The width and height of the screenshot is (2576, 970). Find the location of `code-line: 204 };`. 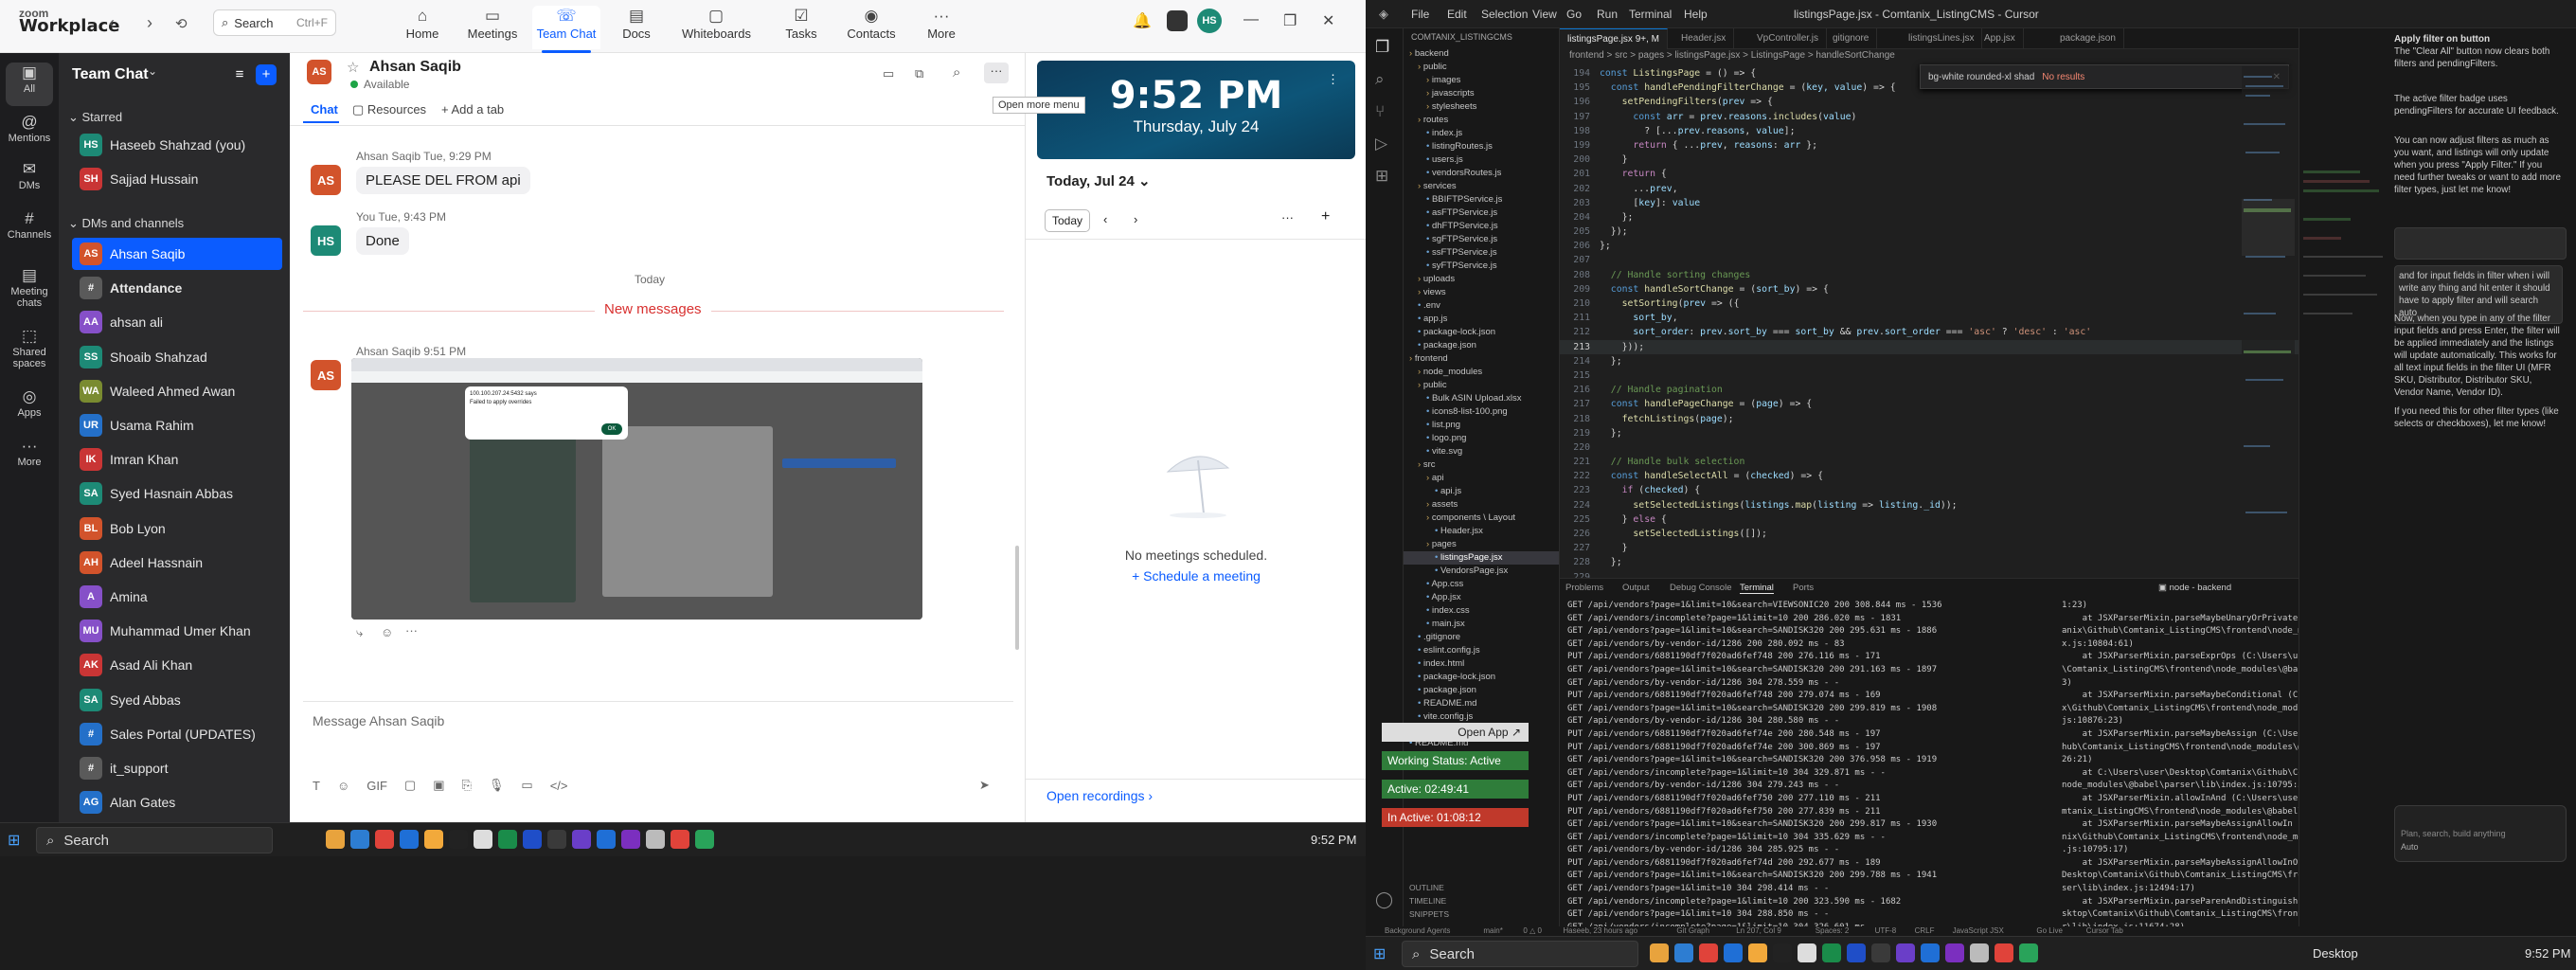

code-line: 204 }; is located at coordinates (1929, 217).